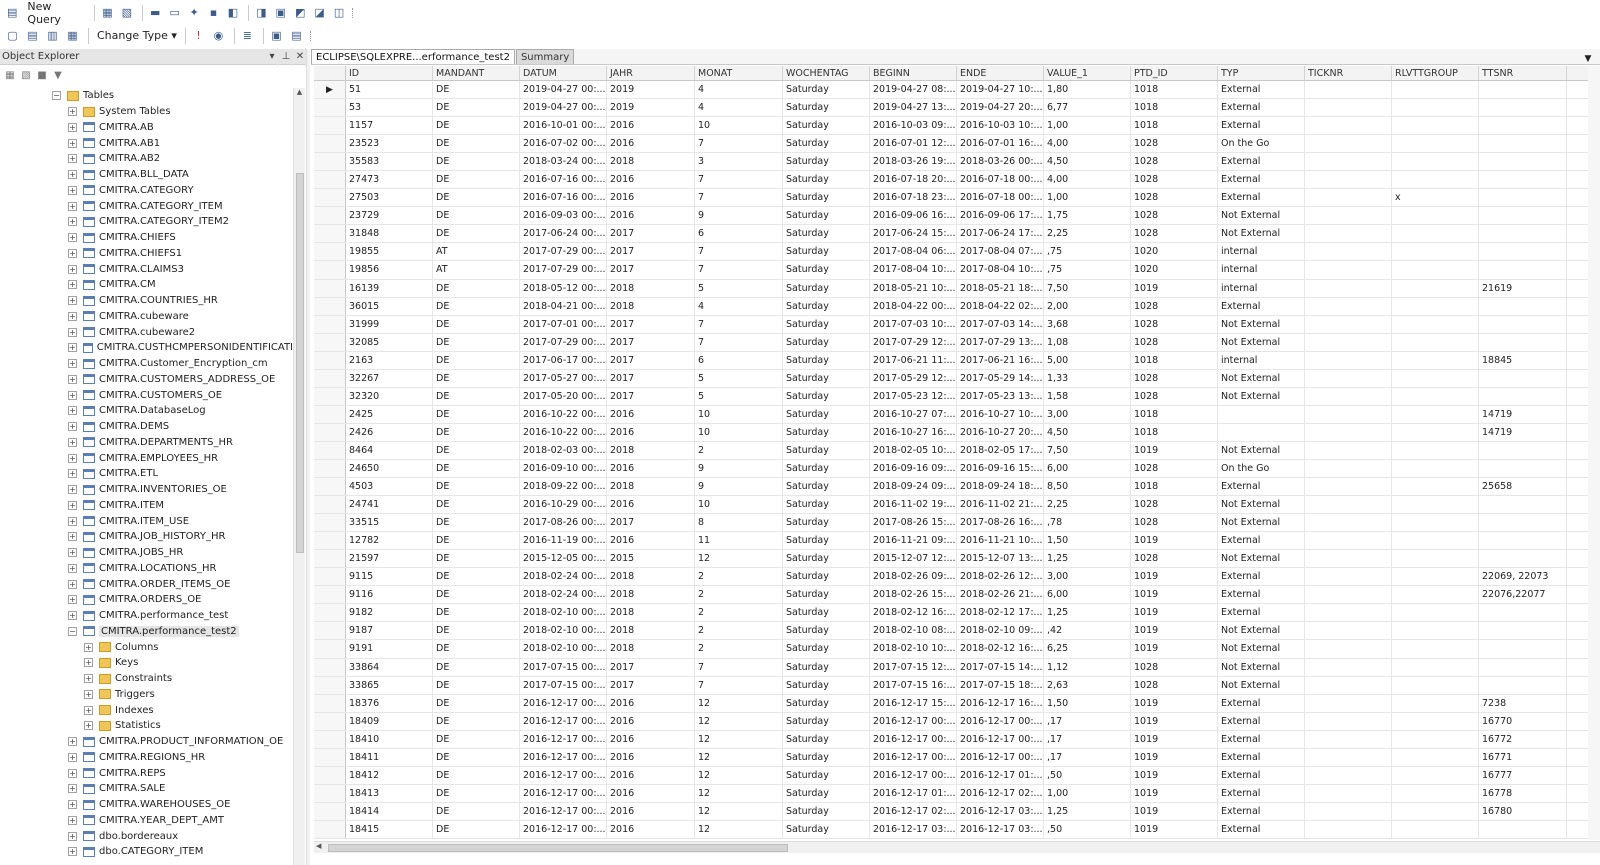  Describe the element at coordinates (146, 222) in the screenshot. I see `tree-node: + CMITRA.CATEGORY_ITEM2` at that location.